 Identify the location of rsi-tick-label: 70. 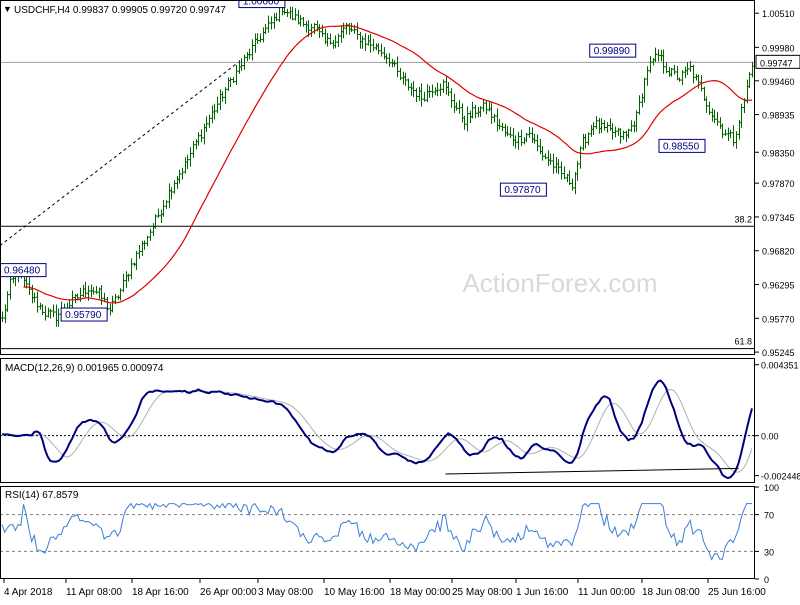
(769, 516).